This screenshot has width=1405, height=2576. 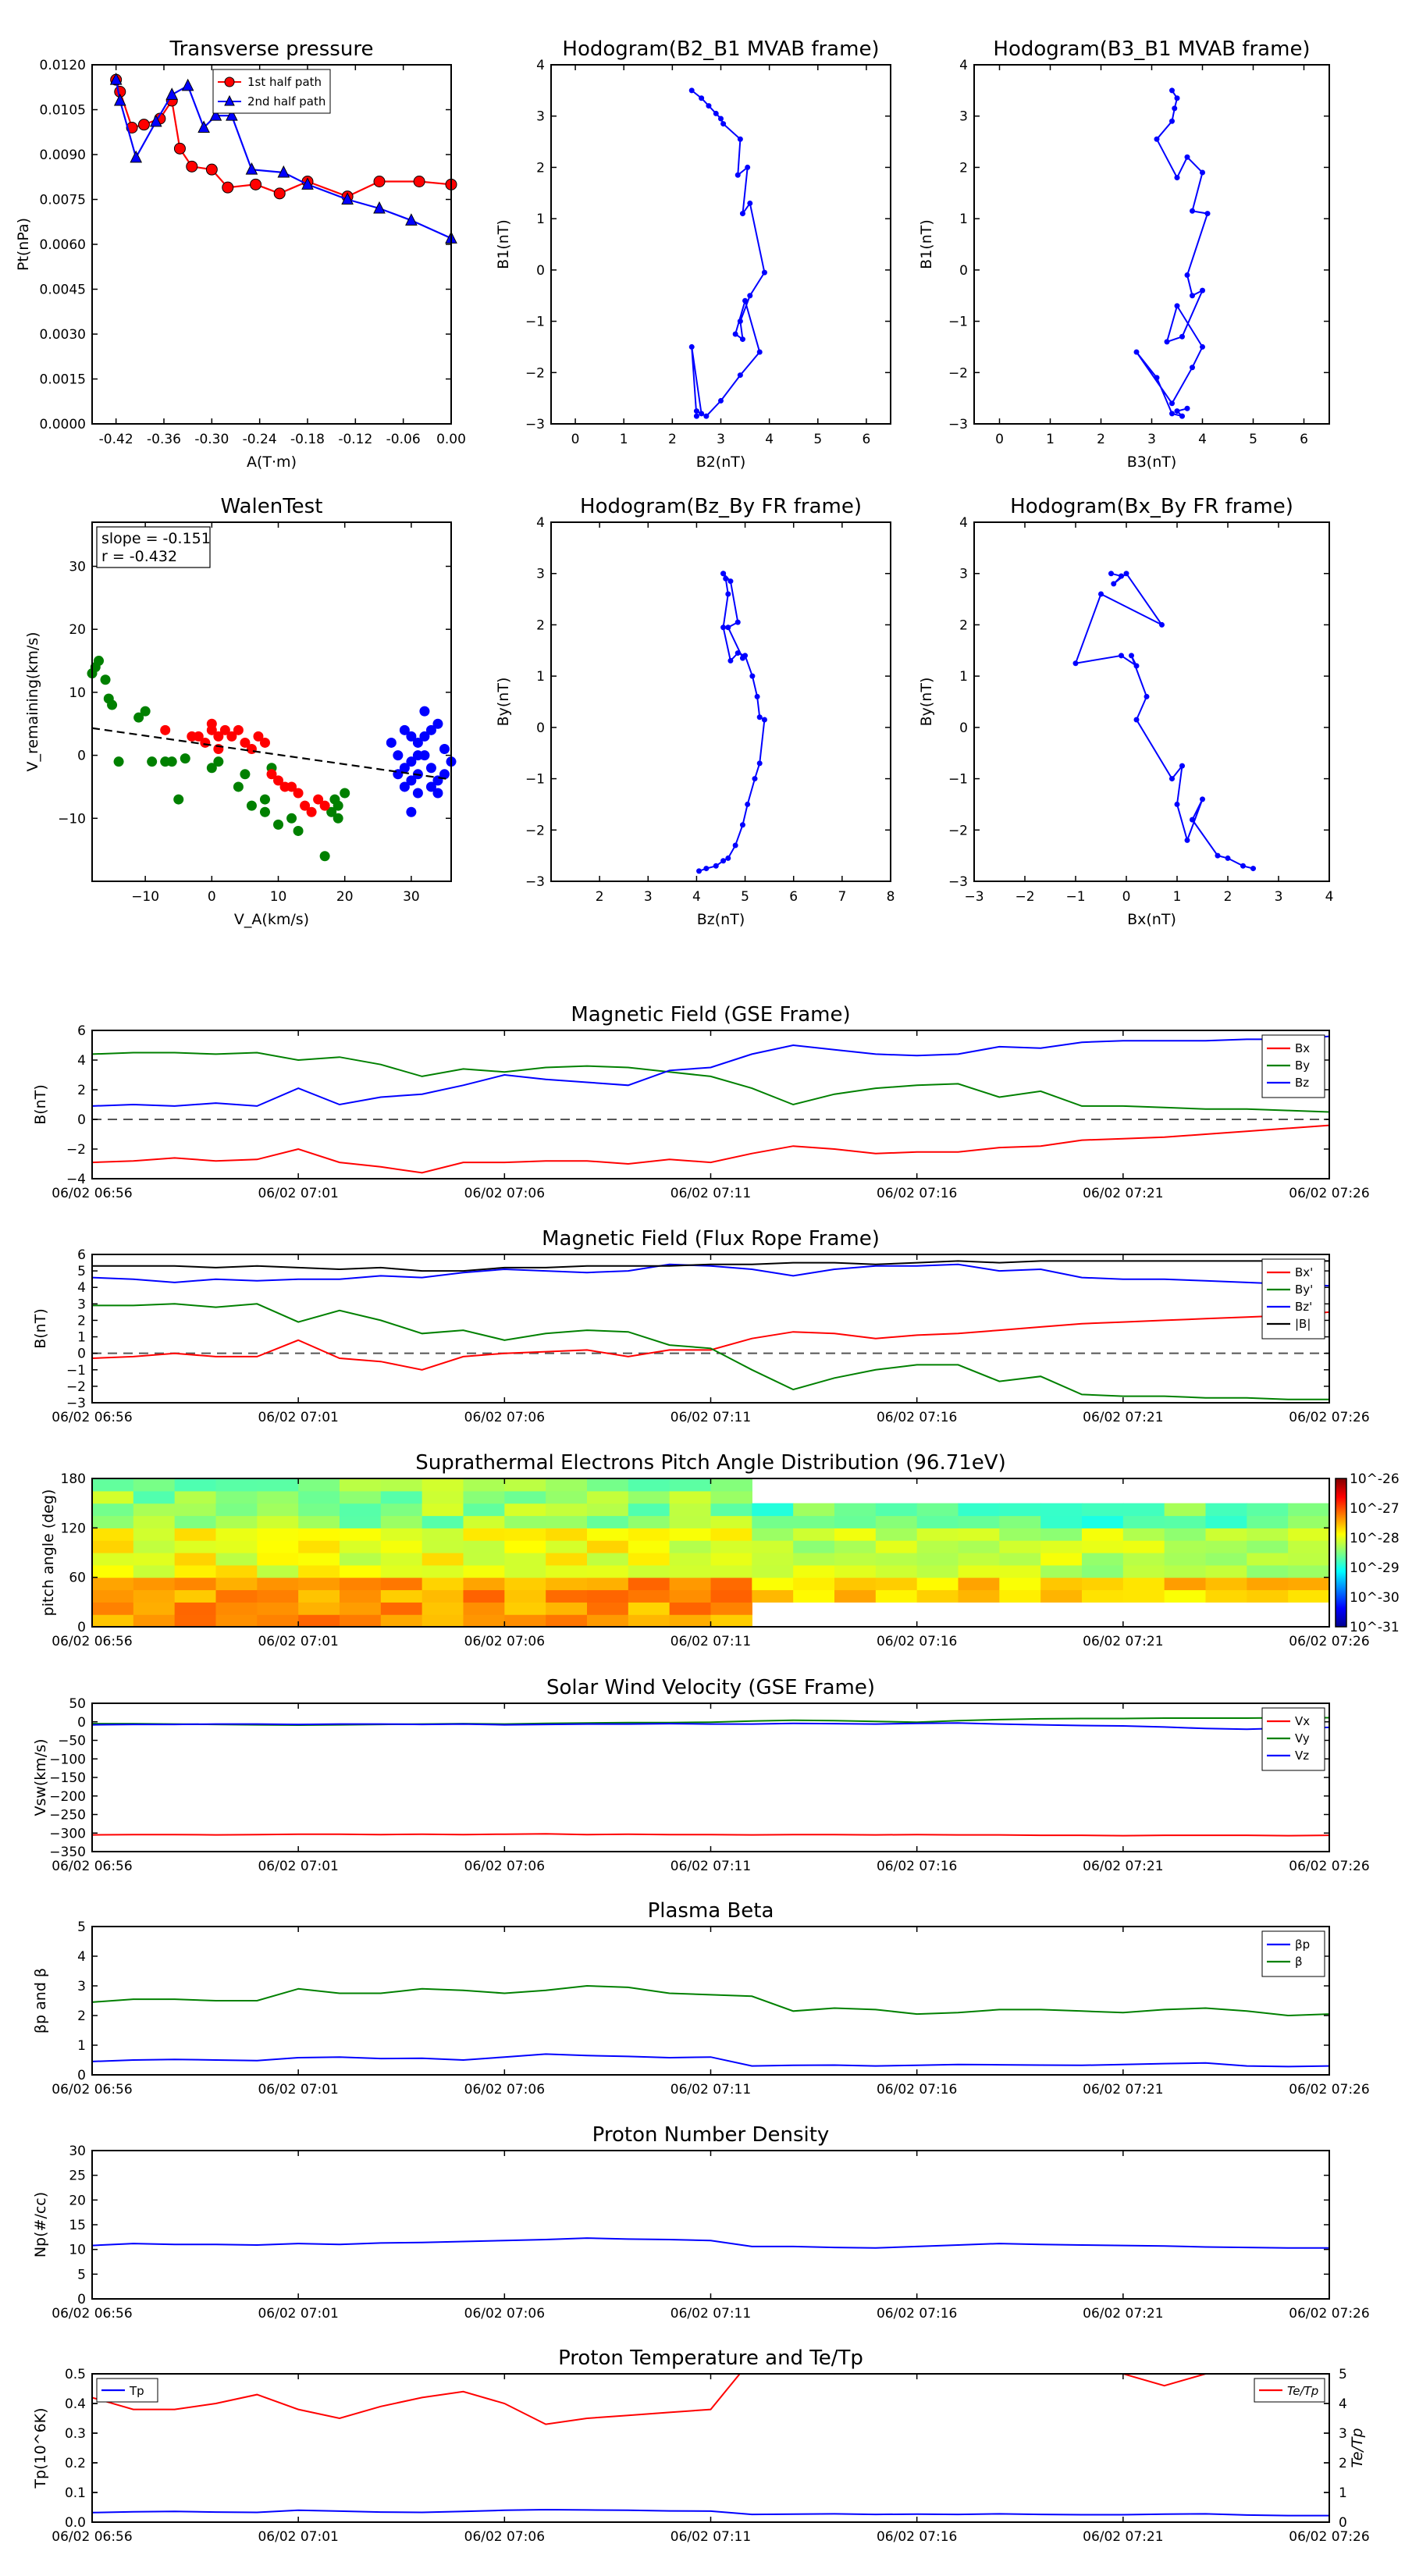 What do you see at coordinates (927, 702) in the screenshot?
I see `y-axis-label: By(nT)` at bounding box center [927, 702].